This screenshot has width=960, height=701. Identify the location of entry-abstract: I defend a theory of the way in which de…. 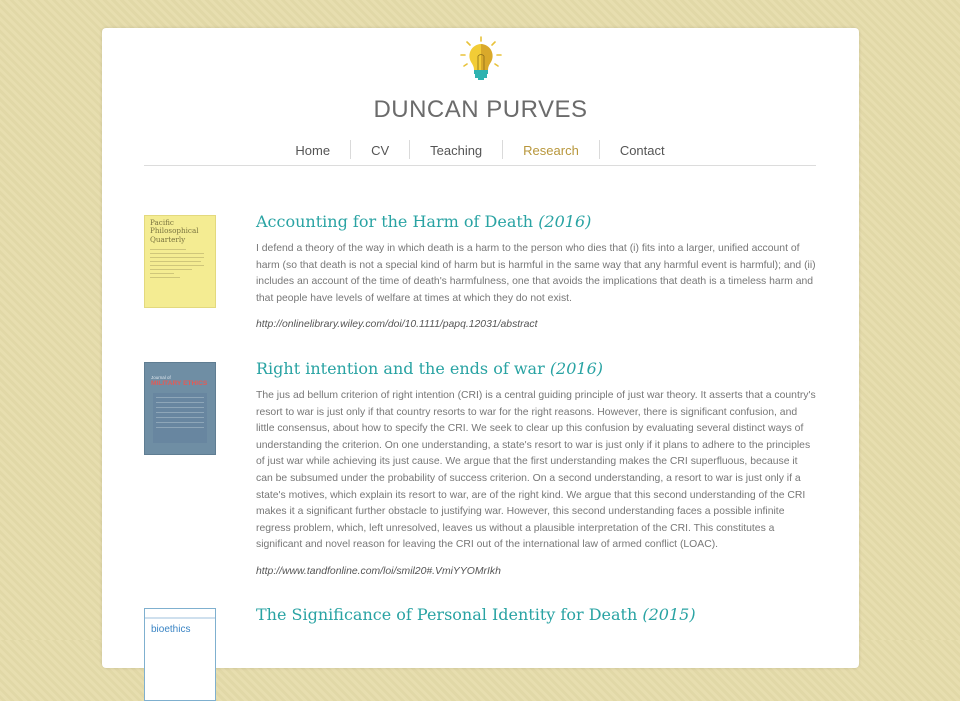
(536, 273).